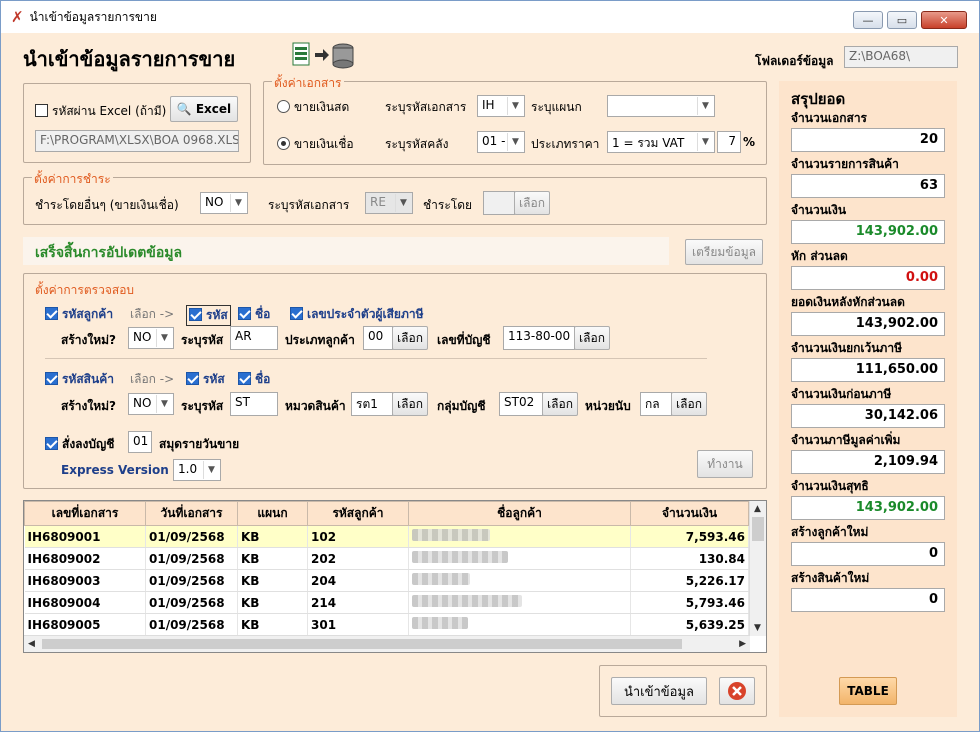 This screenshot has height=732, width=980. Describe the element at coordinates (656, 404) in the screenshot. I see `product-unit-input: กล` at that location.